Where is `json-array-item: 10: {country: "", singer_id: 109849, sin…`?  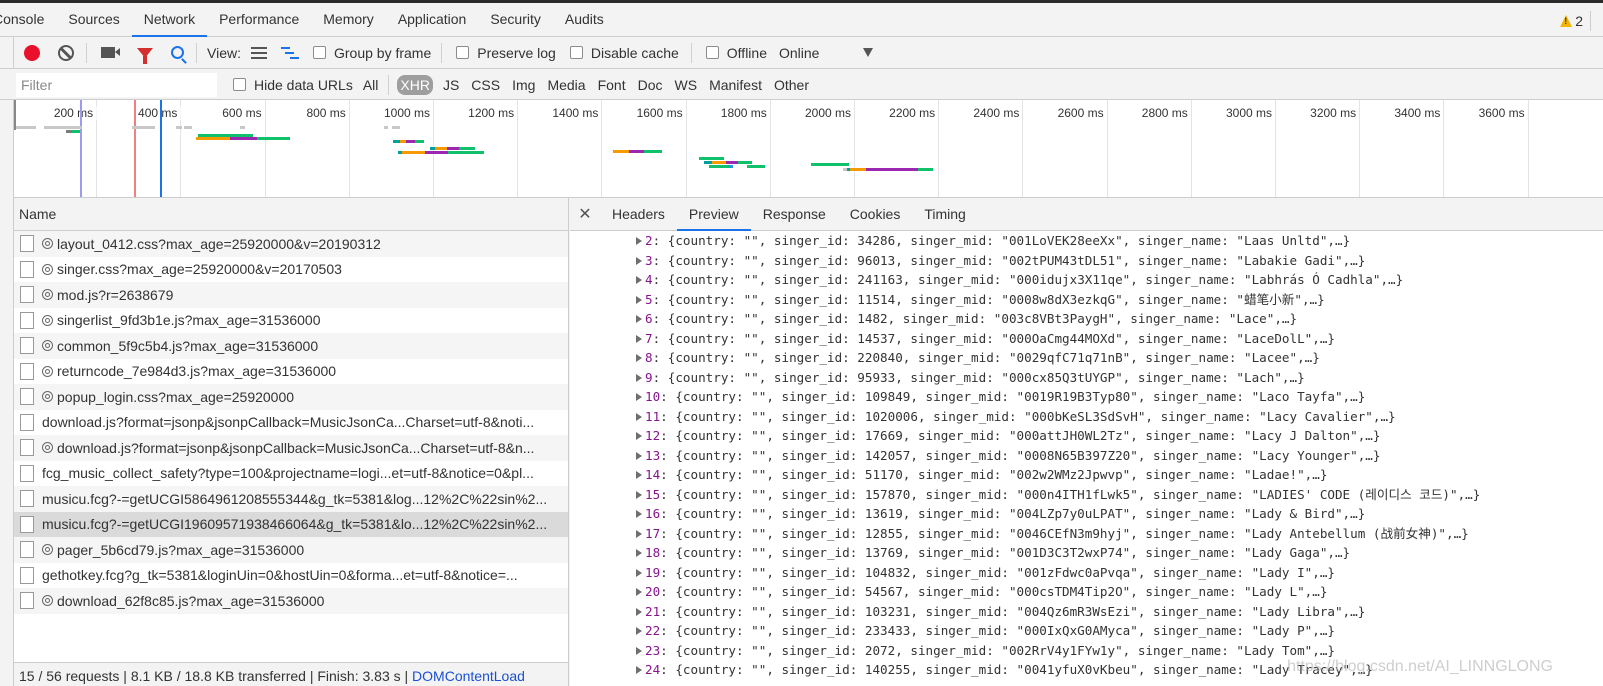 json-array-item: 10: {country: "", singer_id: 109849, sin… is located at coordinates (1086, 397).